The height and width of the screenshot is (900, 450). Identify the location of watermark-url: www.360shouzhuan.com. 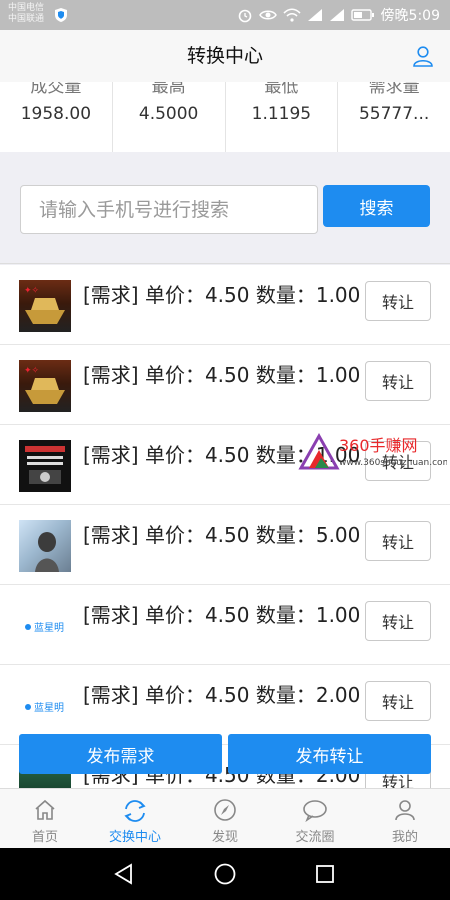
(393, 463).